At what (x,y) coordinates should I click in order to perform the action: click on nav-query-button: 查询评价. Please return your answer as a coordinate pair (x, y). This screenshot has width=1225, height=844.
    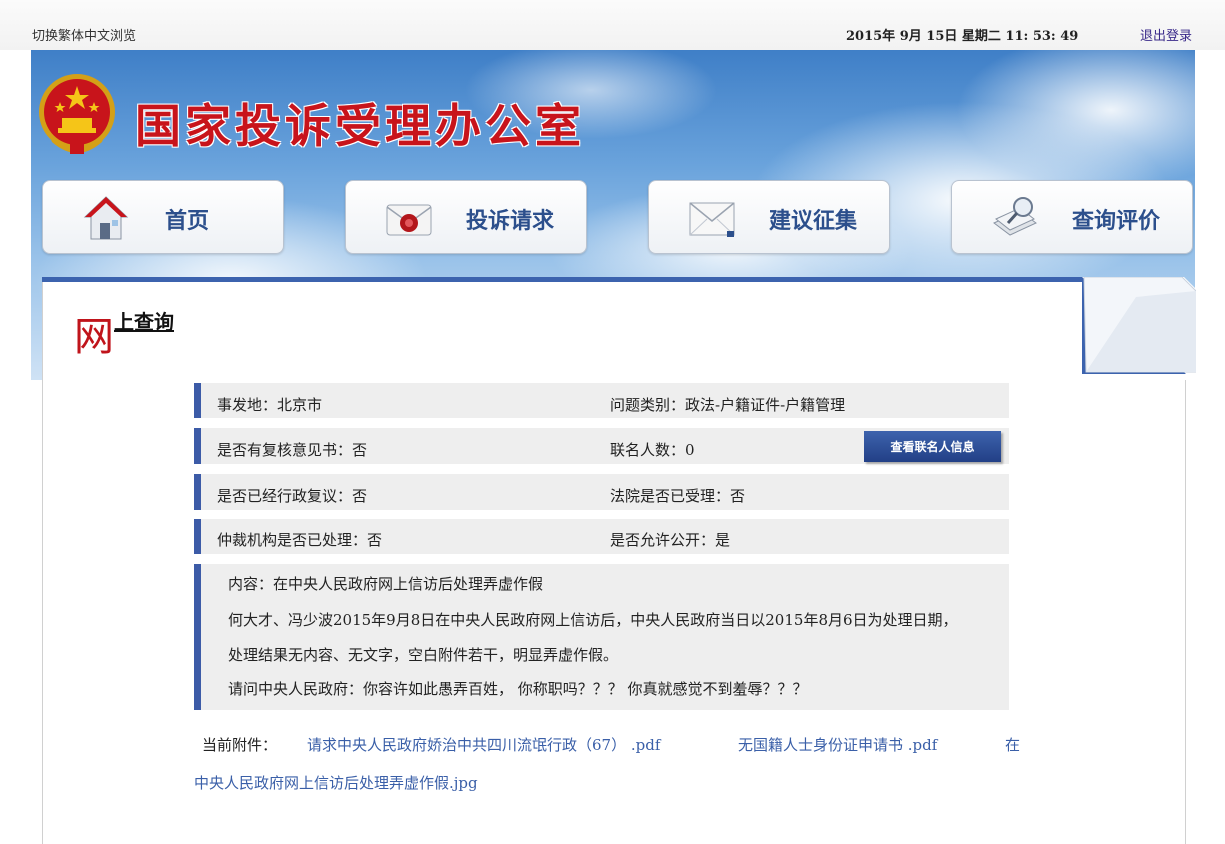
    Looking at the image, I should click on (1072, 217).